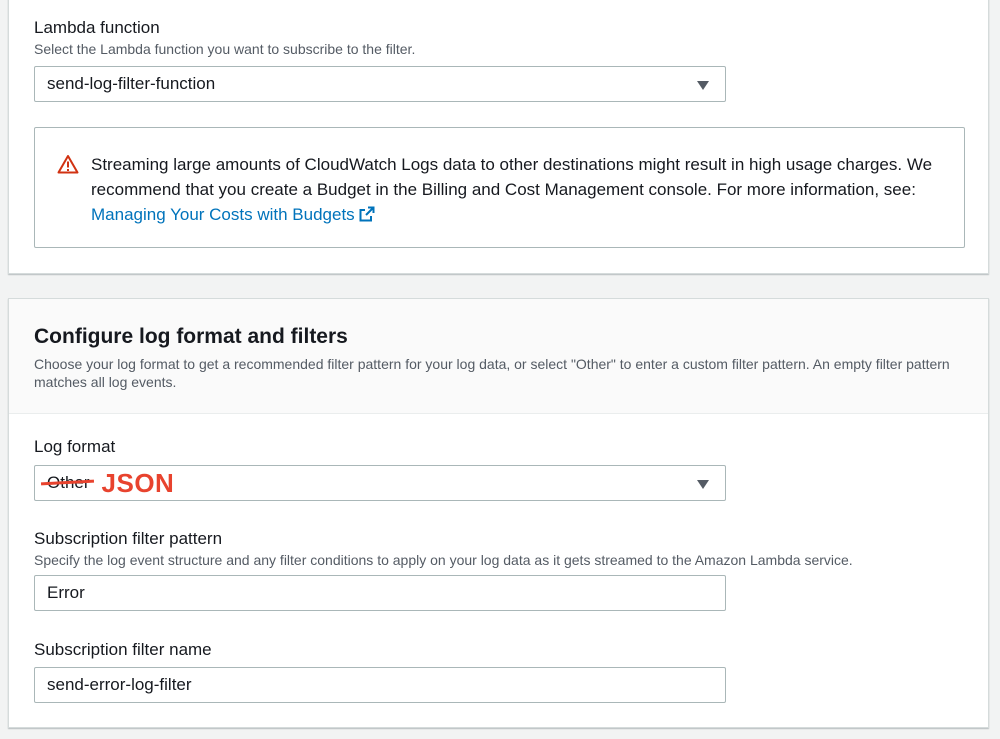 This screenshot has width=1000, height=739. Describe the element at coordinates (138, 482) in the screenshot. I see `json-annotation: JSON` at that location.